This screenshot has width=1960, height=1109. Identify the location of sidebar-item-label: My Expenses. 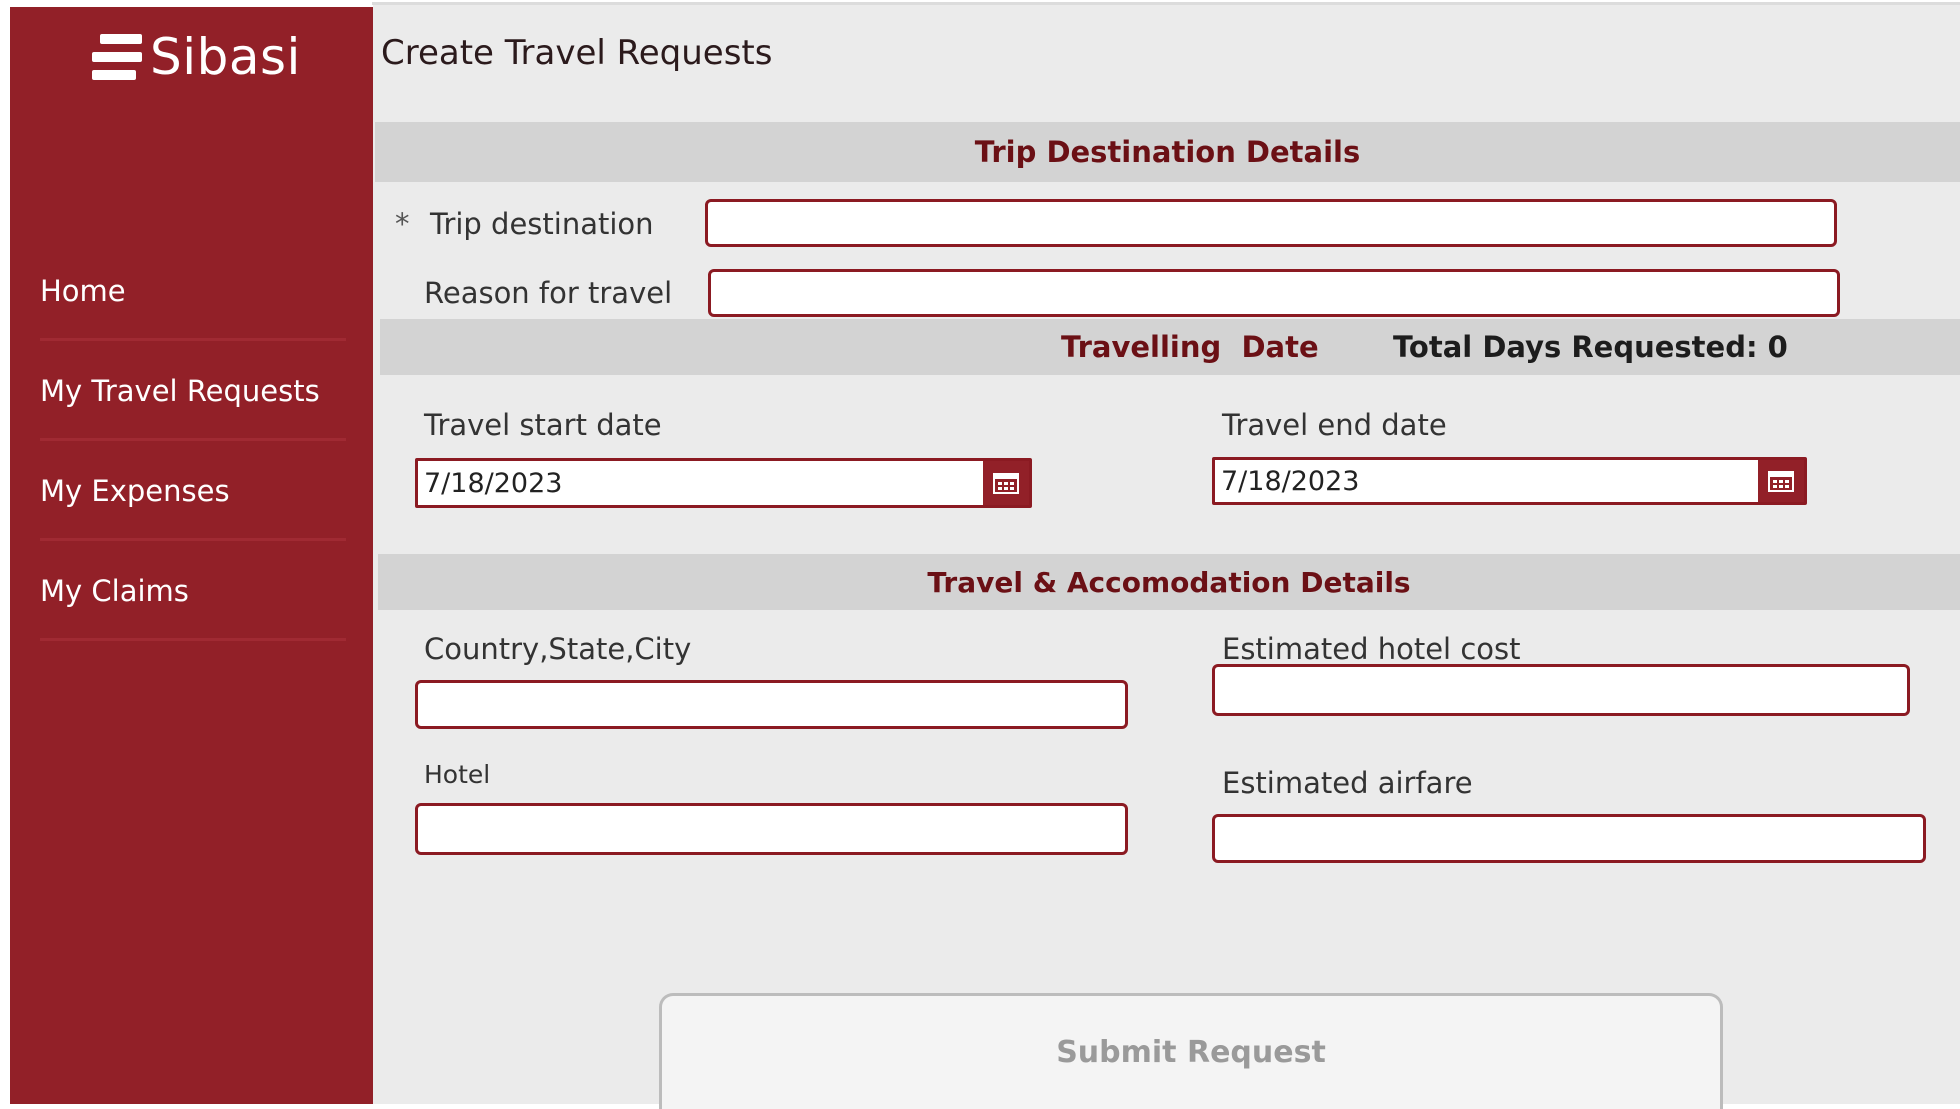
(135, 490).